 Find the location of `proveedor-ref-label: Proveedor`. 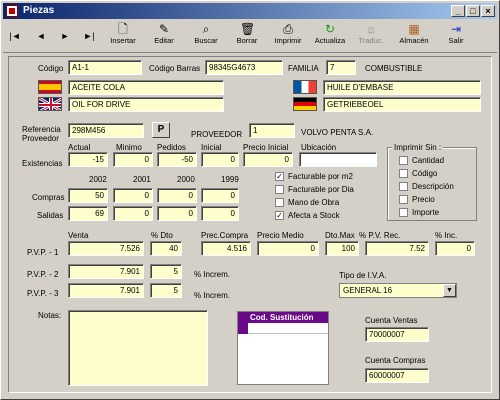

proveedor-ref-label: Proveedor is located at coordinates (40, 138).